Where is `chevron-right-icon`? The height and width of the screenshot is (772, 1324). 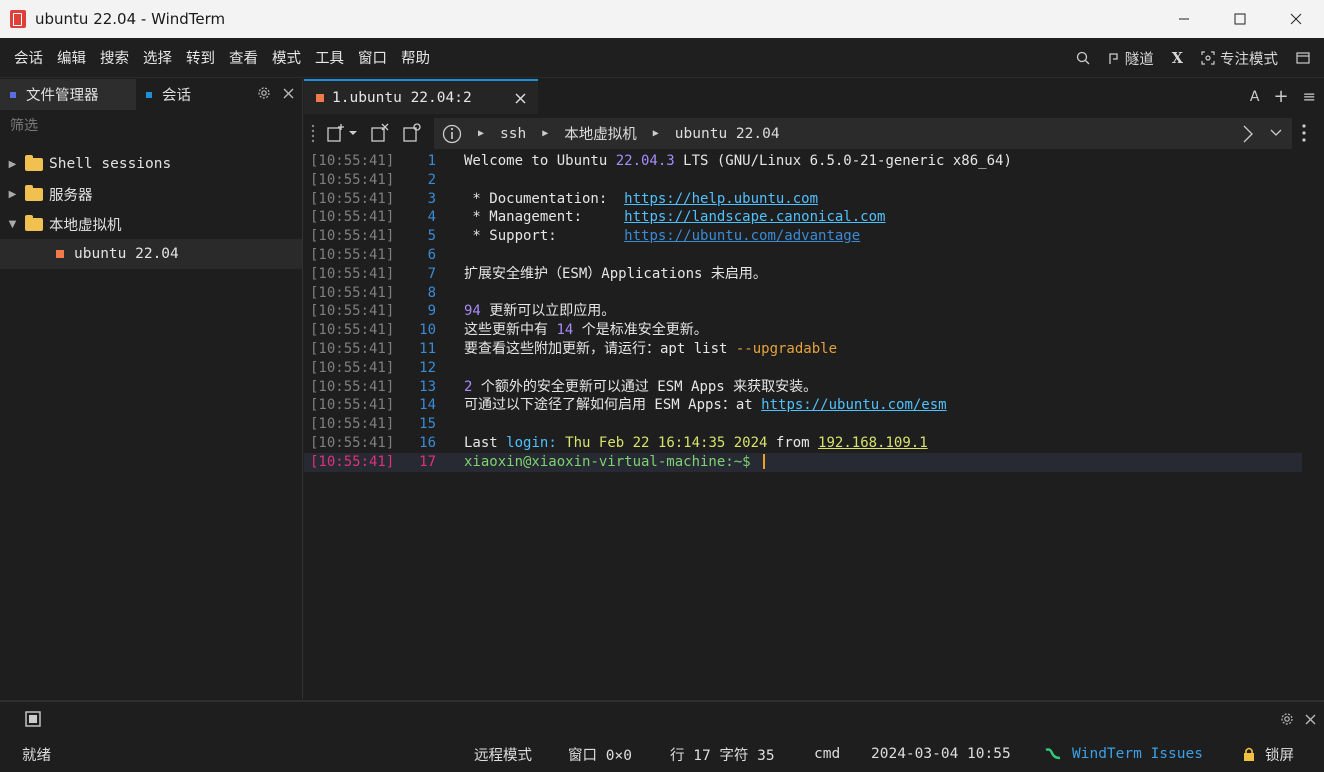 chevron-right-icon is located at coordinates (1248, 134).